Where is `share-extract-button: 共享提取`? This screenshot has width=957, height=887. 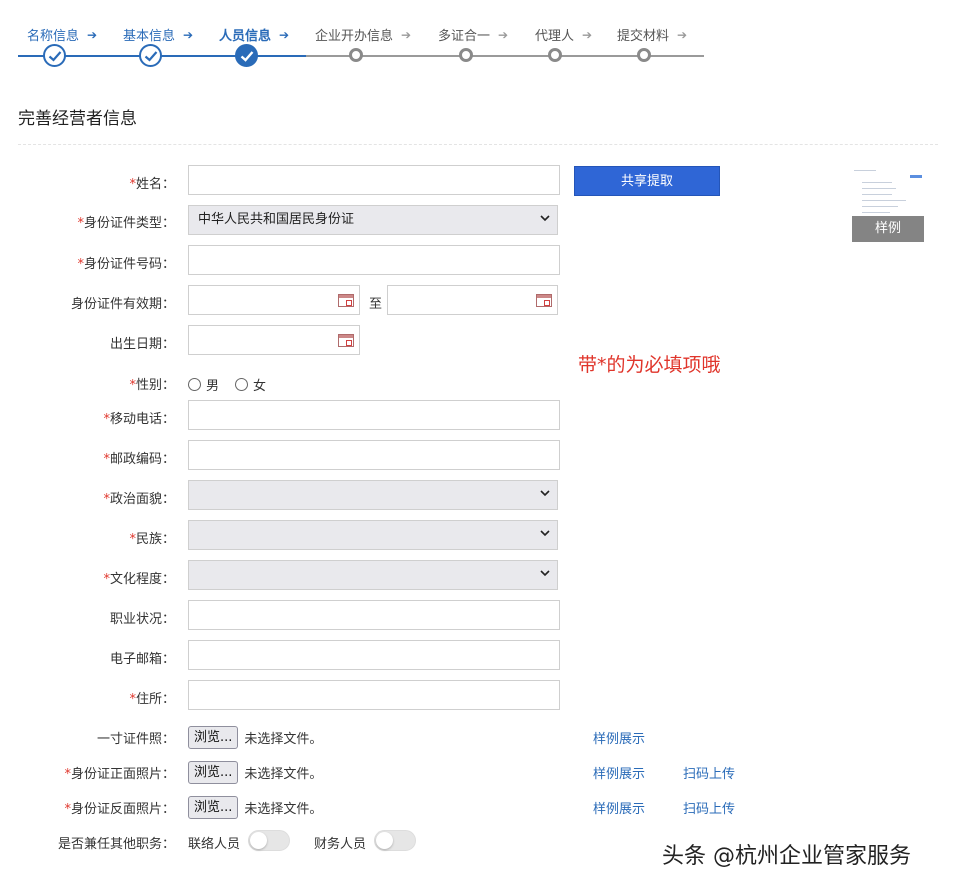
share-extract-button: 共享提取 is located at coordinates (647, 181).